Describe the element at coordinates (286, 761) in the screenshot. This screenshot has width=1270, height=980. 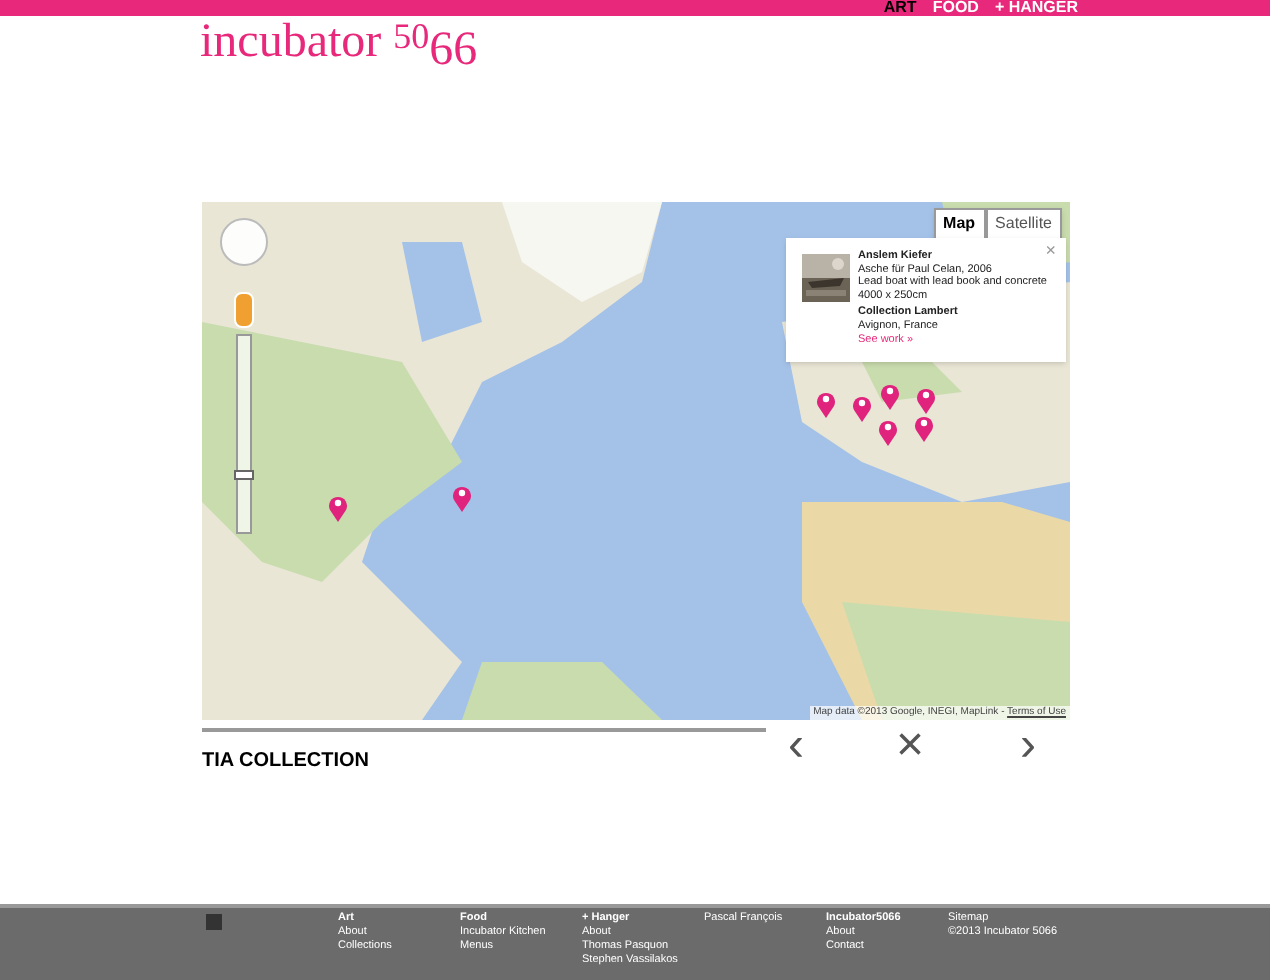
I see `section-title: TIA COLLECTION` at that location.